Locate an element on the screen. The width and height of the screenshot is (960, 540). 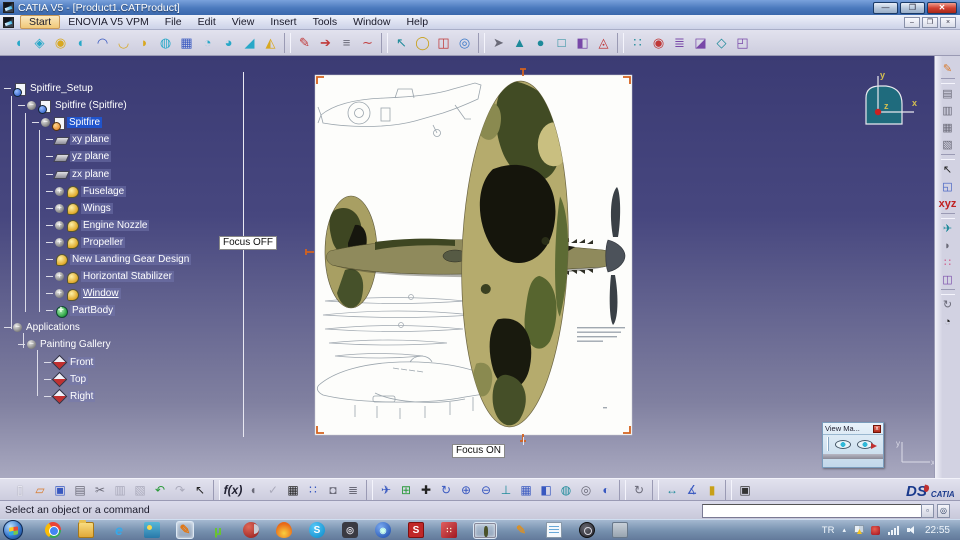
print-icon: ▤ is located at coordinates (80, 490).